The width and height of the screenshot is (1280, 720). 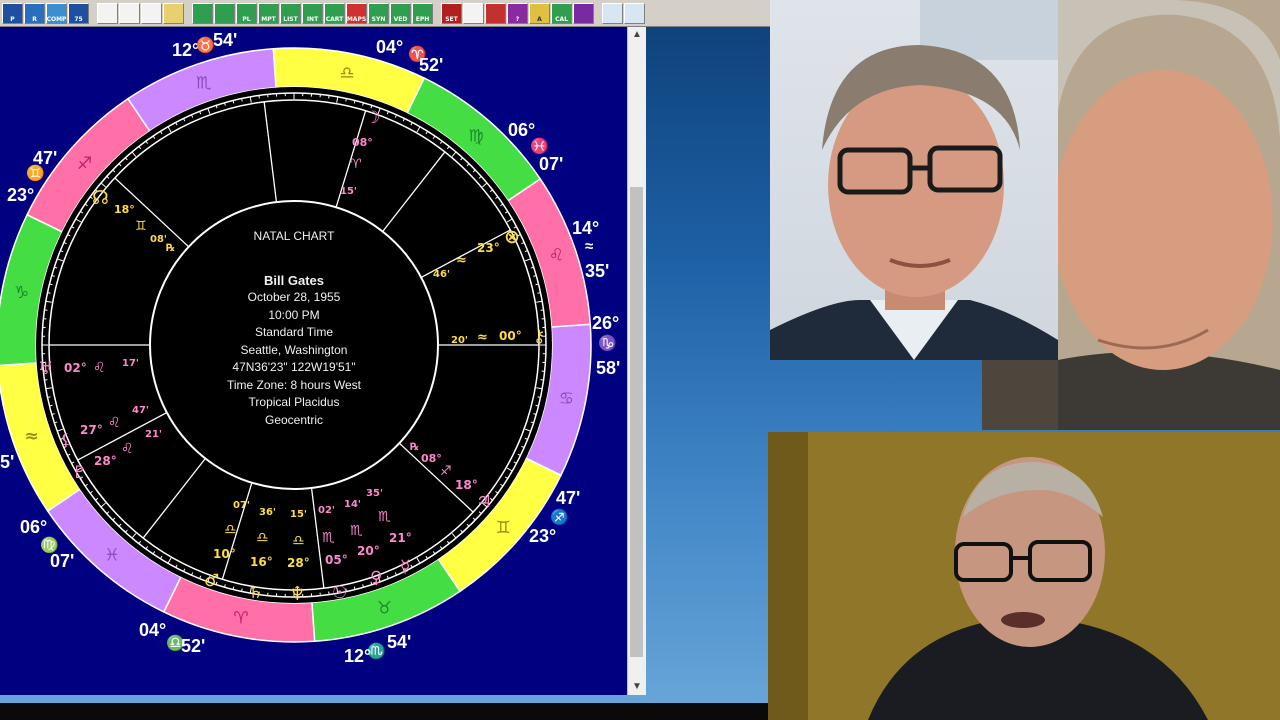 I want to click on cusp-label-c5-deg: 06°, so click(x=34, y=527).